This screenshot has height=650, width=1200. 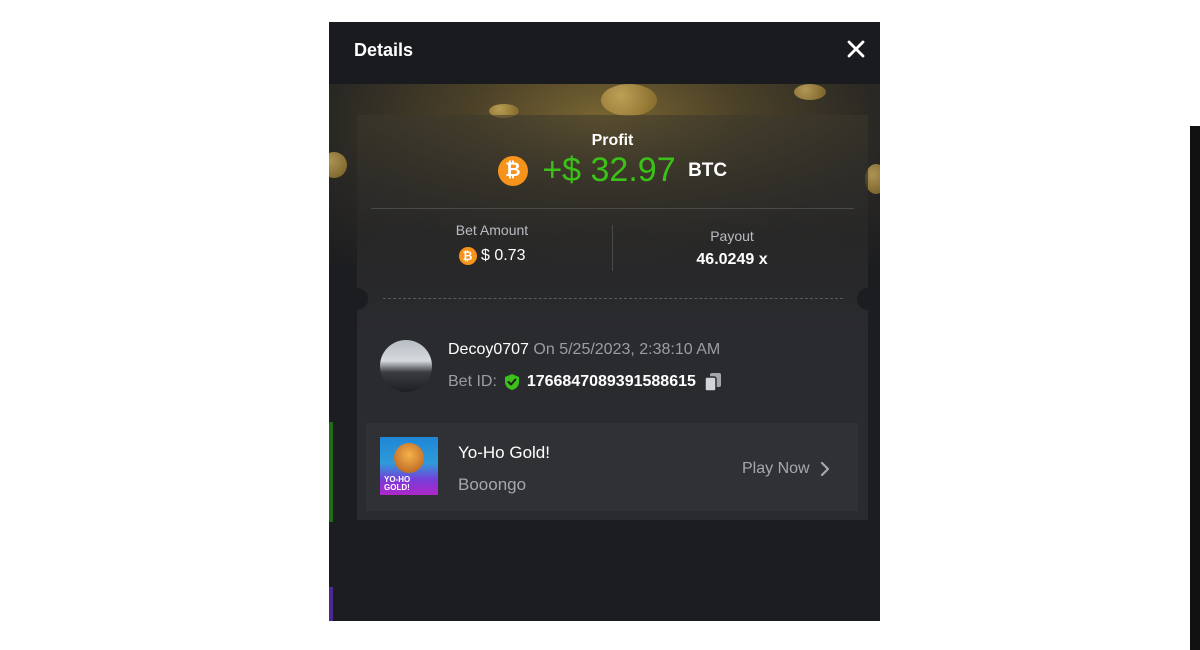 I want to click on background-edge-green-lower, so click(x=331, y=472).